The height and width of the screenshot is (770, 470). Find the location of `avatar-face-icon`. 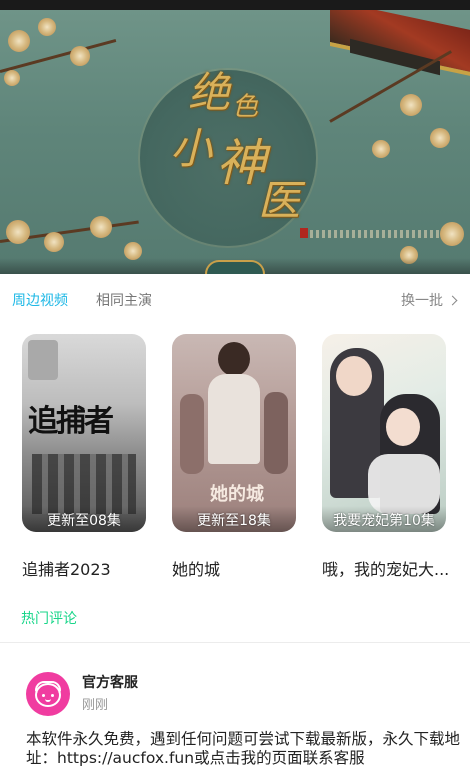

avatar-face-icon is located at coordinates (48, 695).